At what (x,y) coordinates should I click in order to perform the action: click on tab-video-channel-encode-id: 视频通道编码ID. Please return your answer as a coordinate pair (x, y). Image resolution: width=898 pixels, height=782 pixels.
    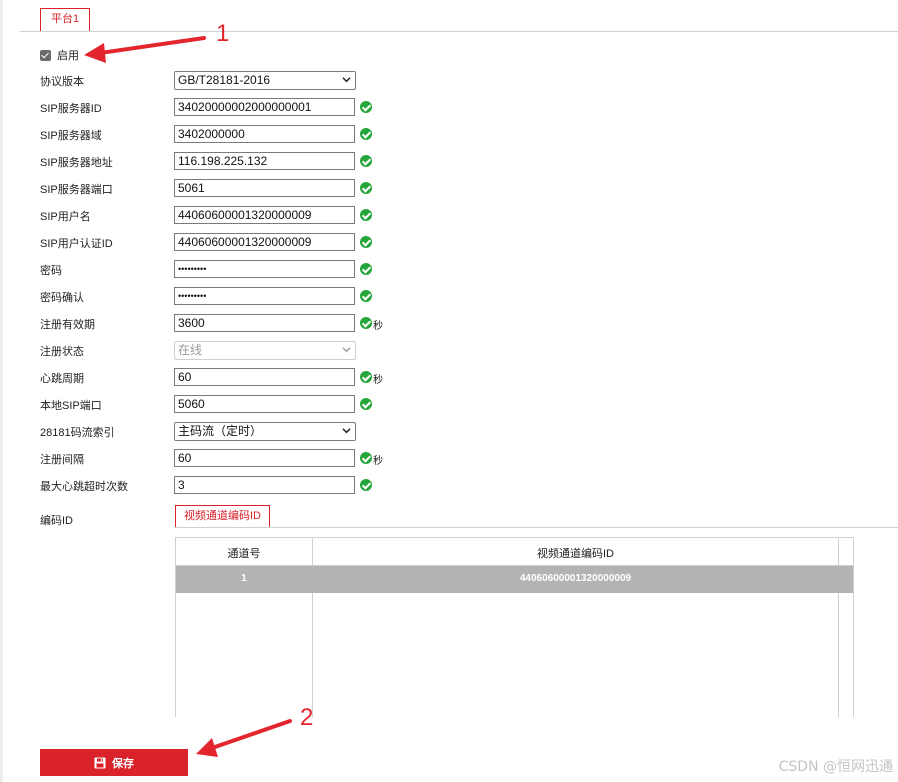
    Looking at the image, I should click on (222, 516).